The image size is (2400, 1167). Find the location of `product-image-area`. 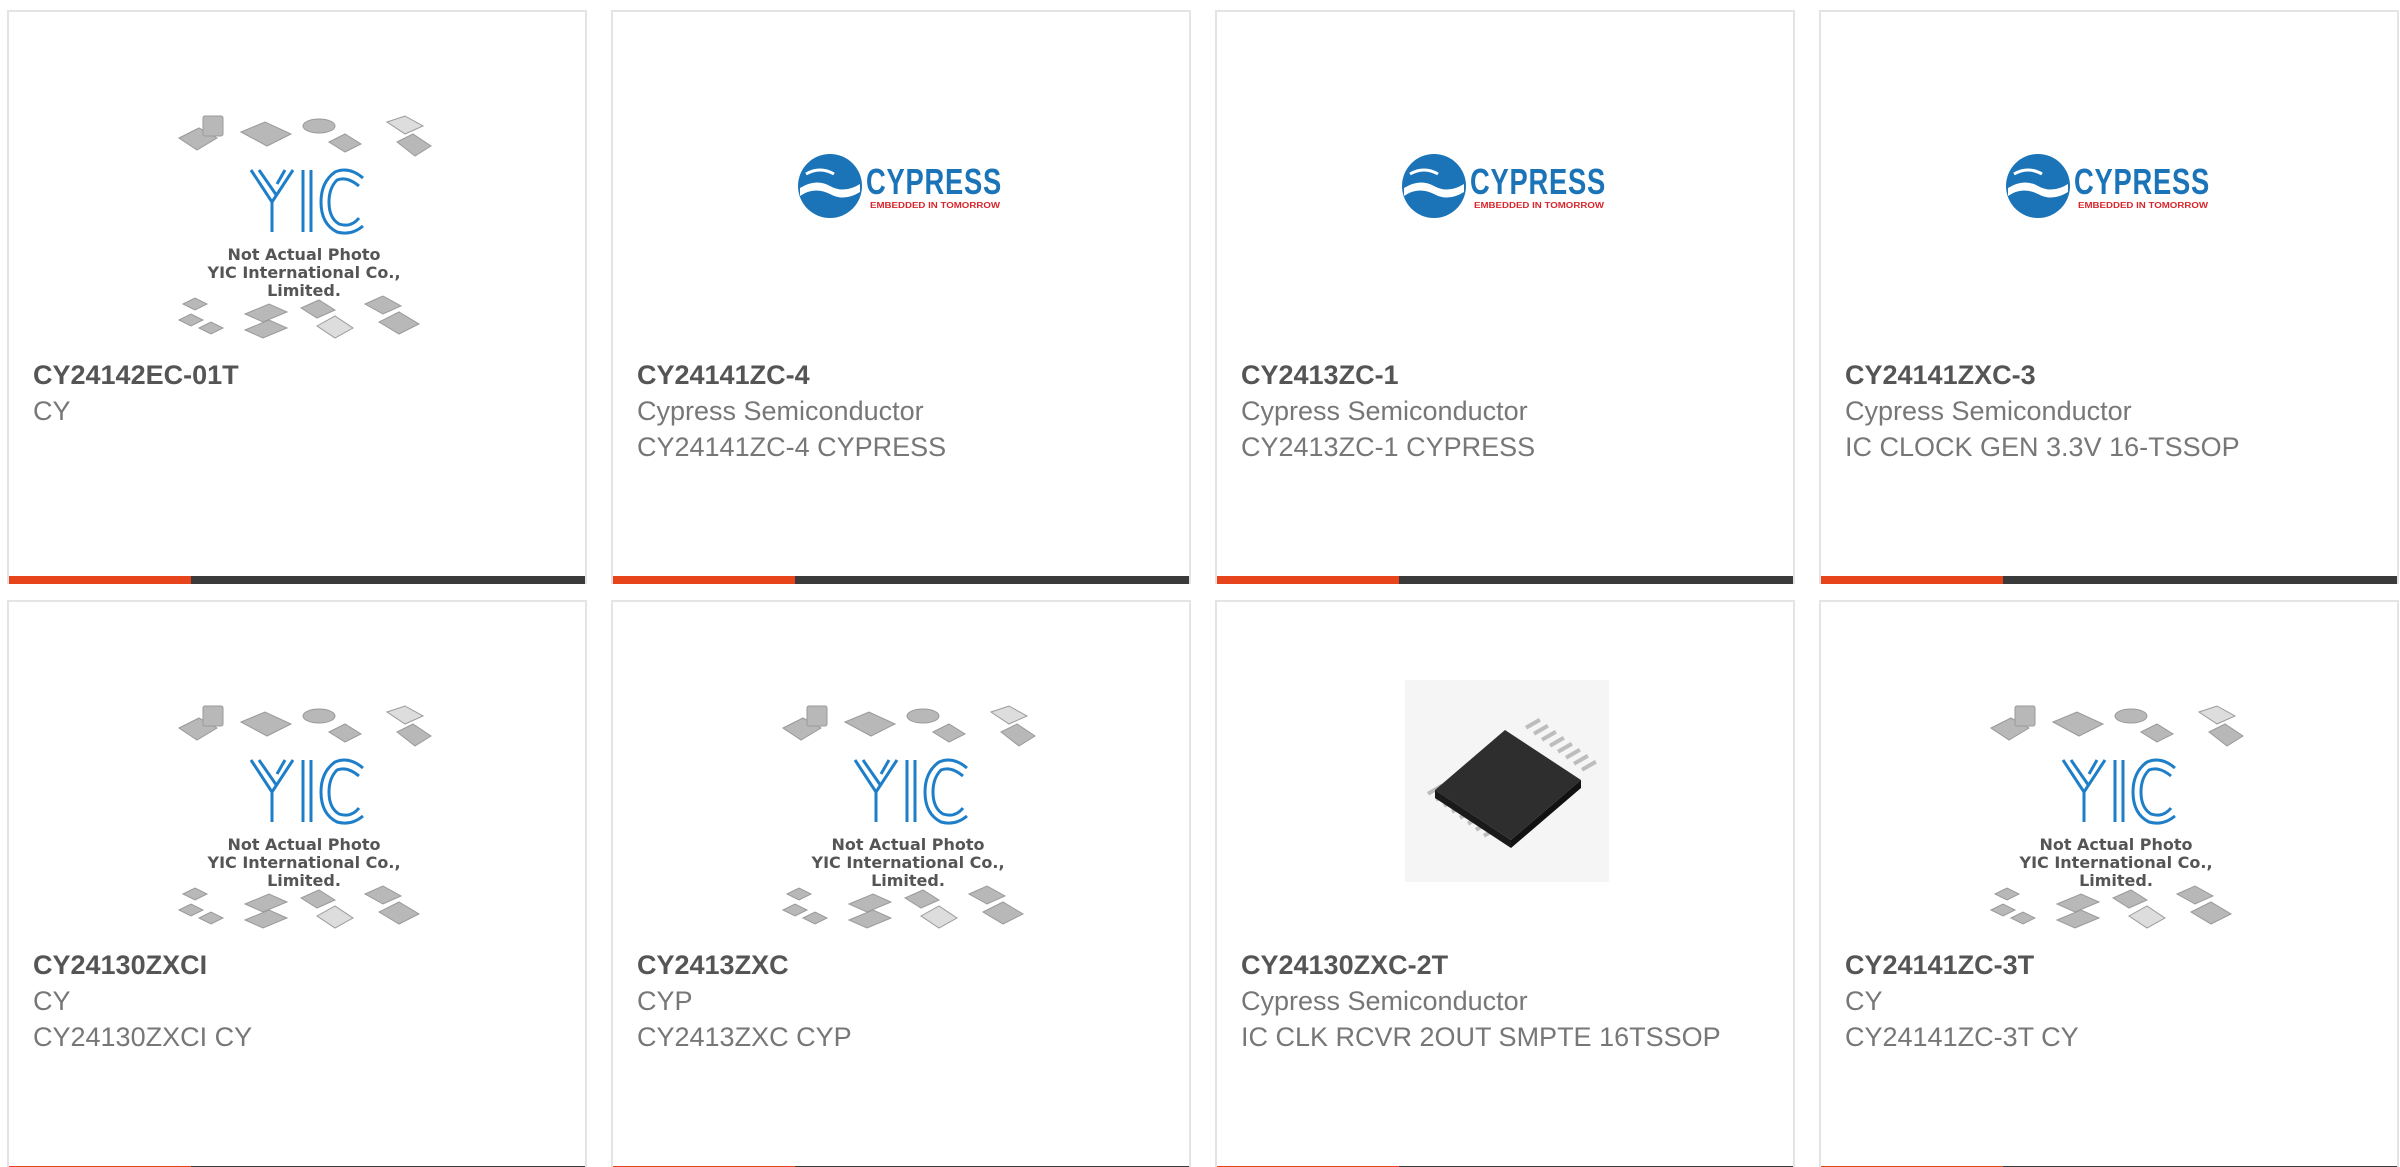

product-image-area is located at coordinates (1505, 772).